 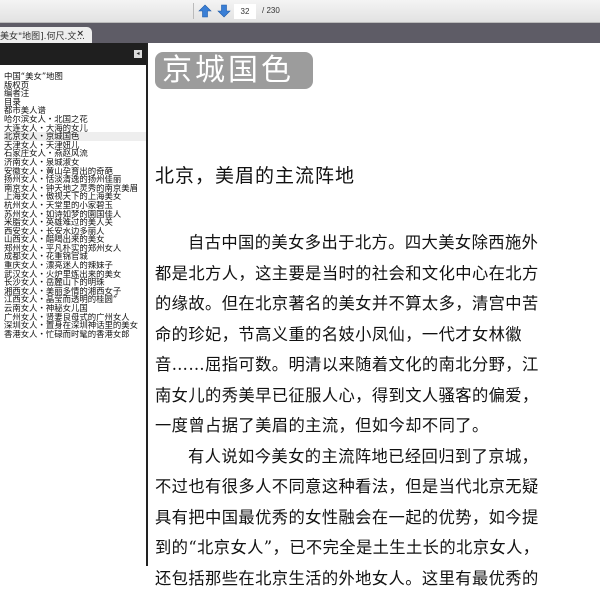 What do you see at coordinates (75, 119) in the screenshot?
I see `outline-item: 哈尔滨女人・北国之花` at bounding box center [75, 119].